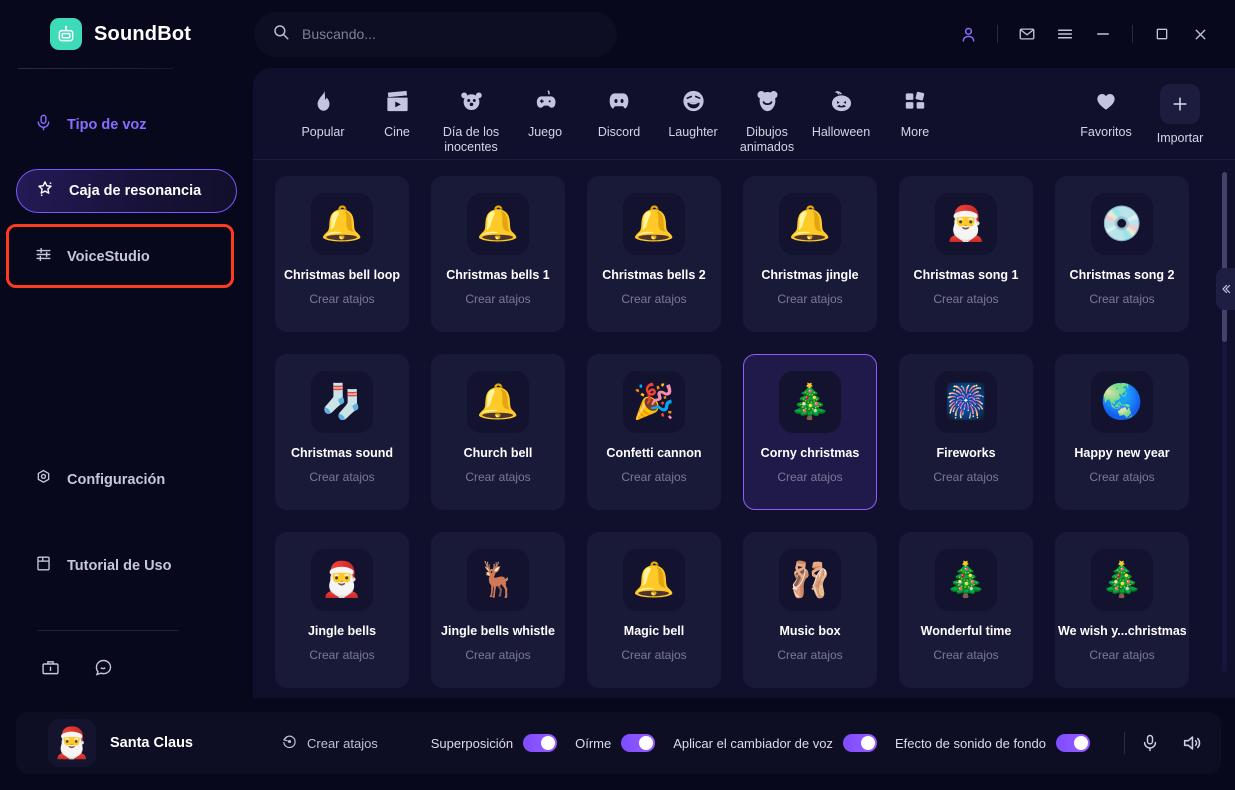 This screenshot has width=1235, height=790. I want to click on sound-card: 🩰 Music box Crear atajos, so click(810, 610).